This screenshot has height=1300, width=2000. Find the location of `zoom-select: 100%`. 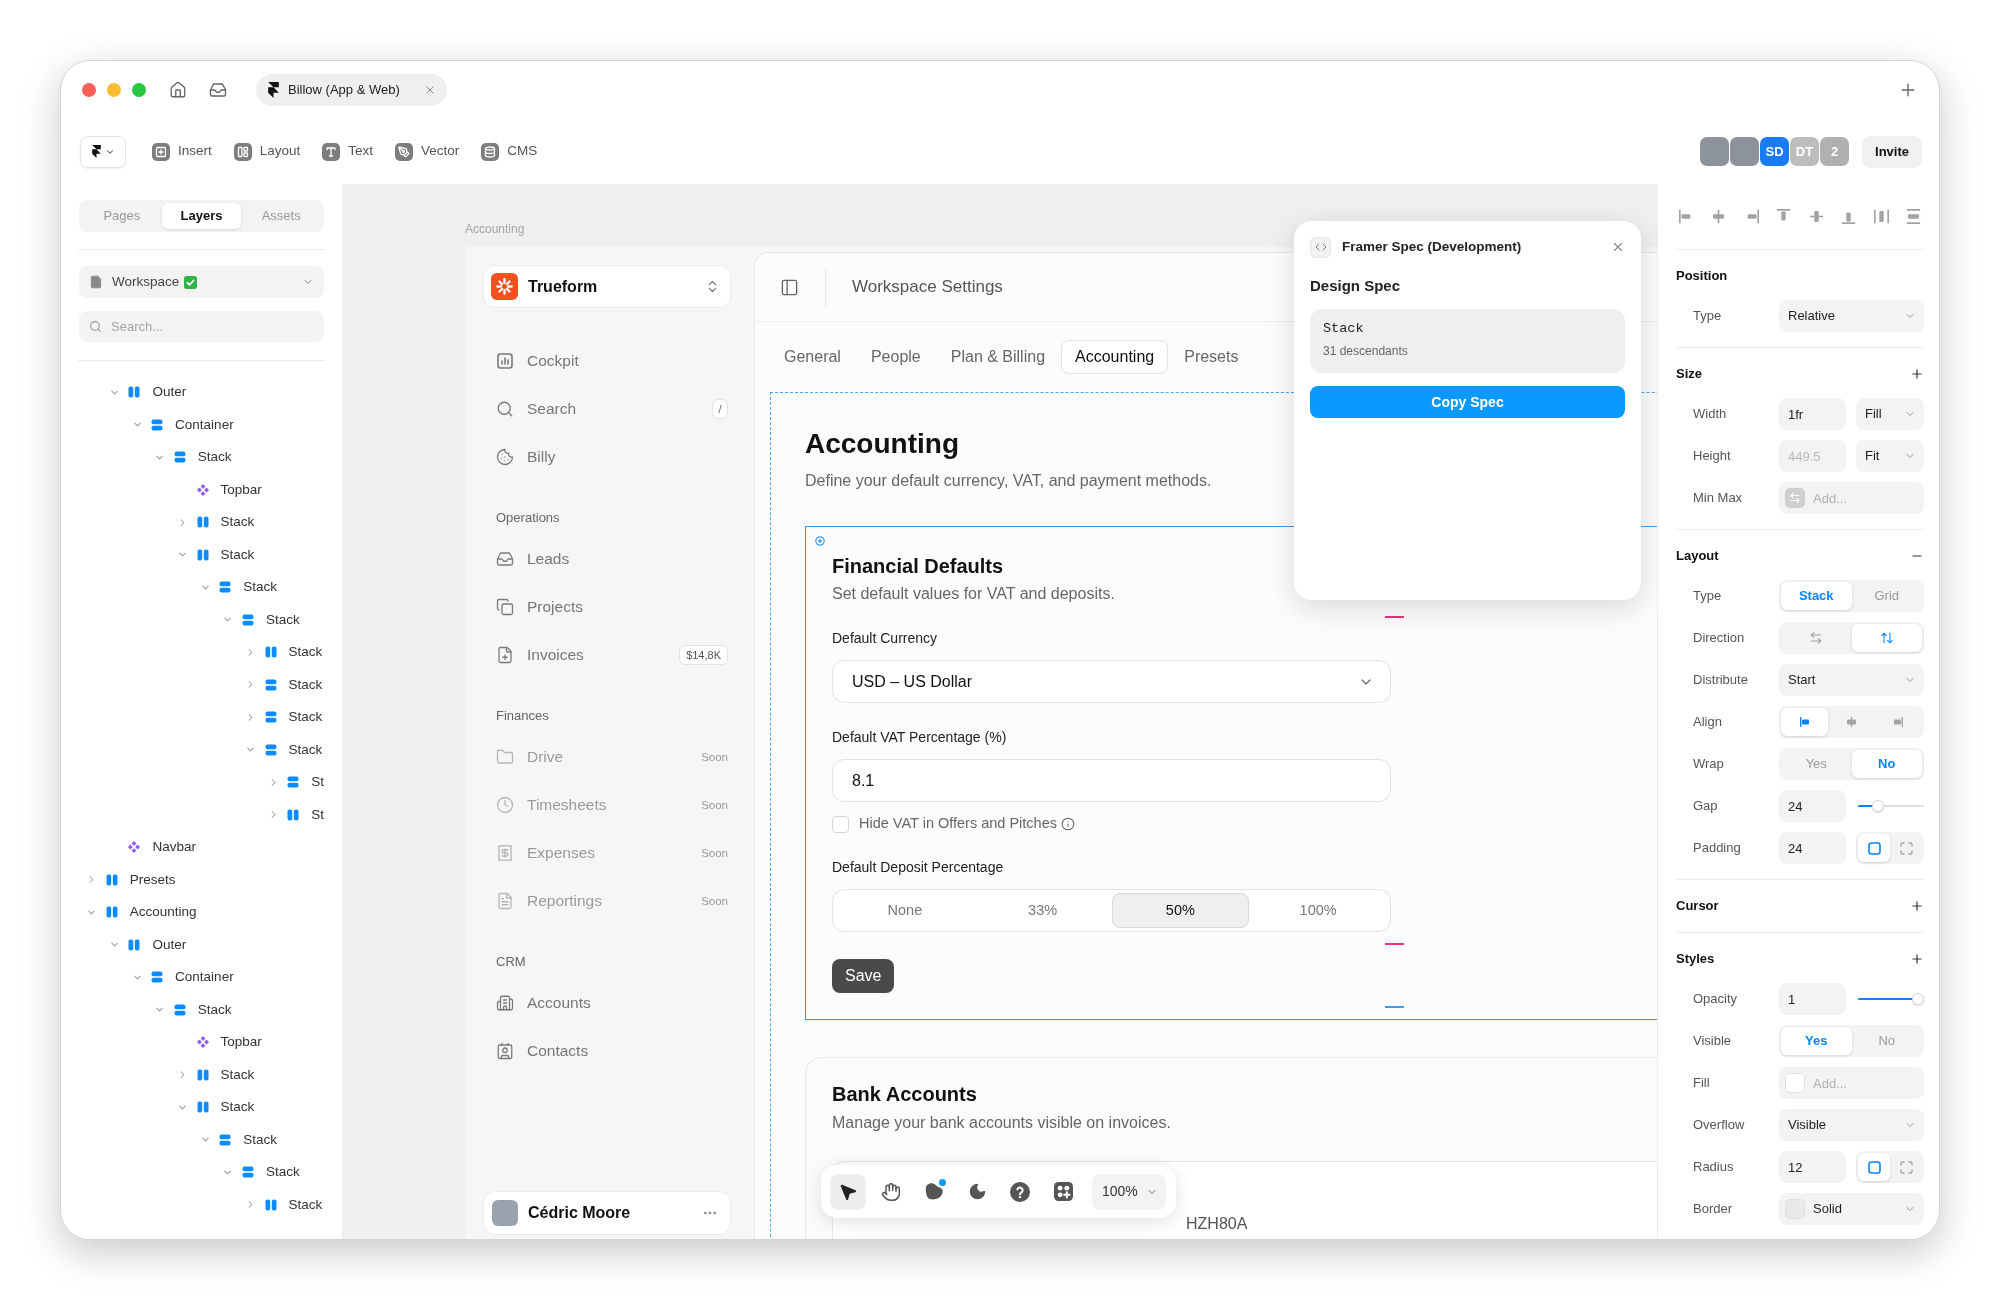

zoom-select: 100% is located at coordinates (1129, 1191).